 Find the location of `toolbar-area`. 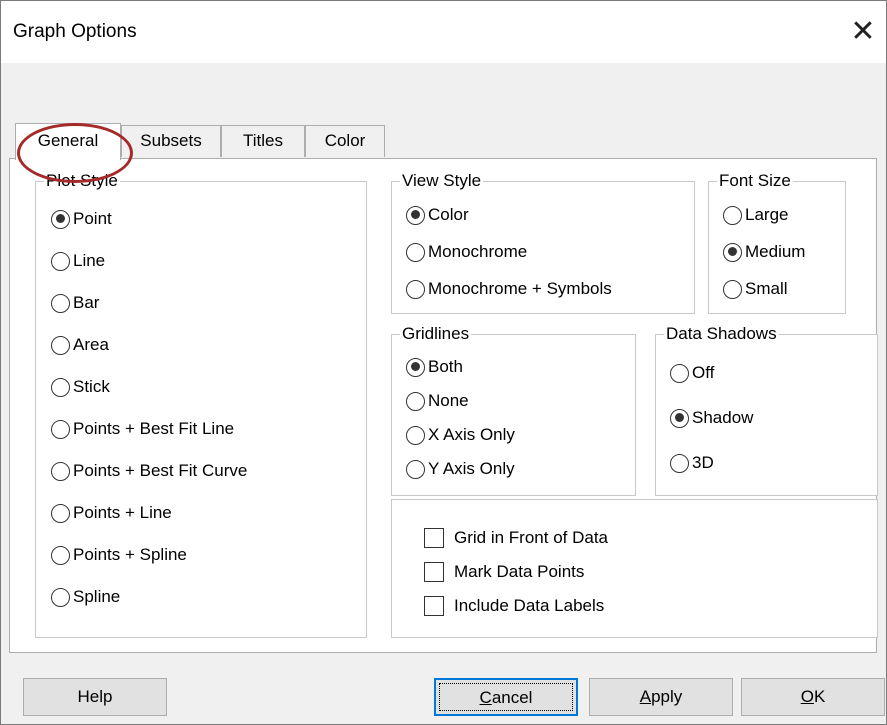

toolbar-area is located at coordinates (443, 93).